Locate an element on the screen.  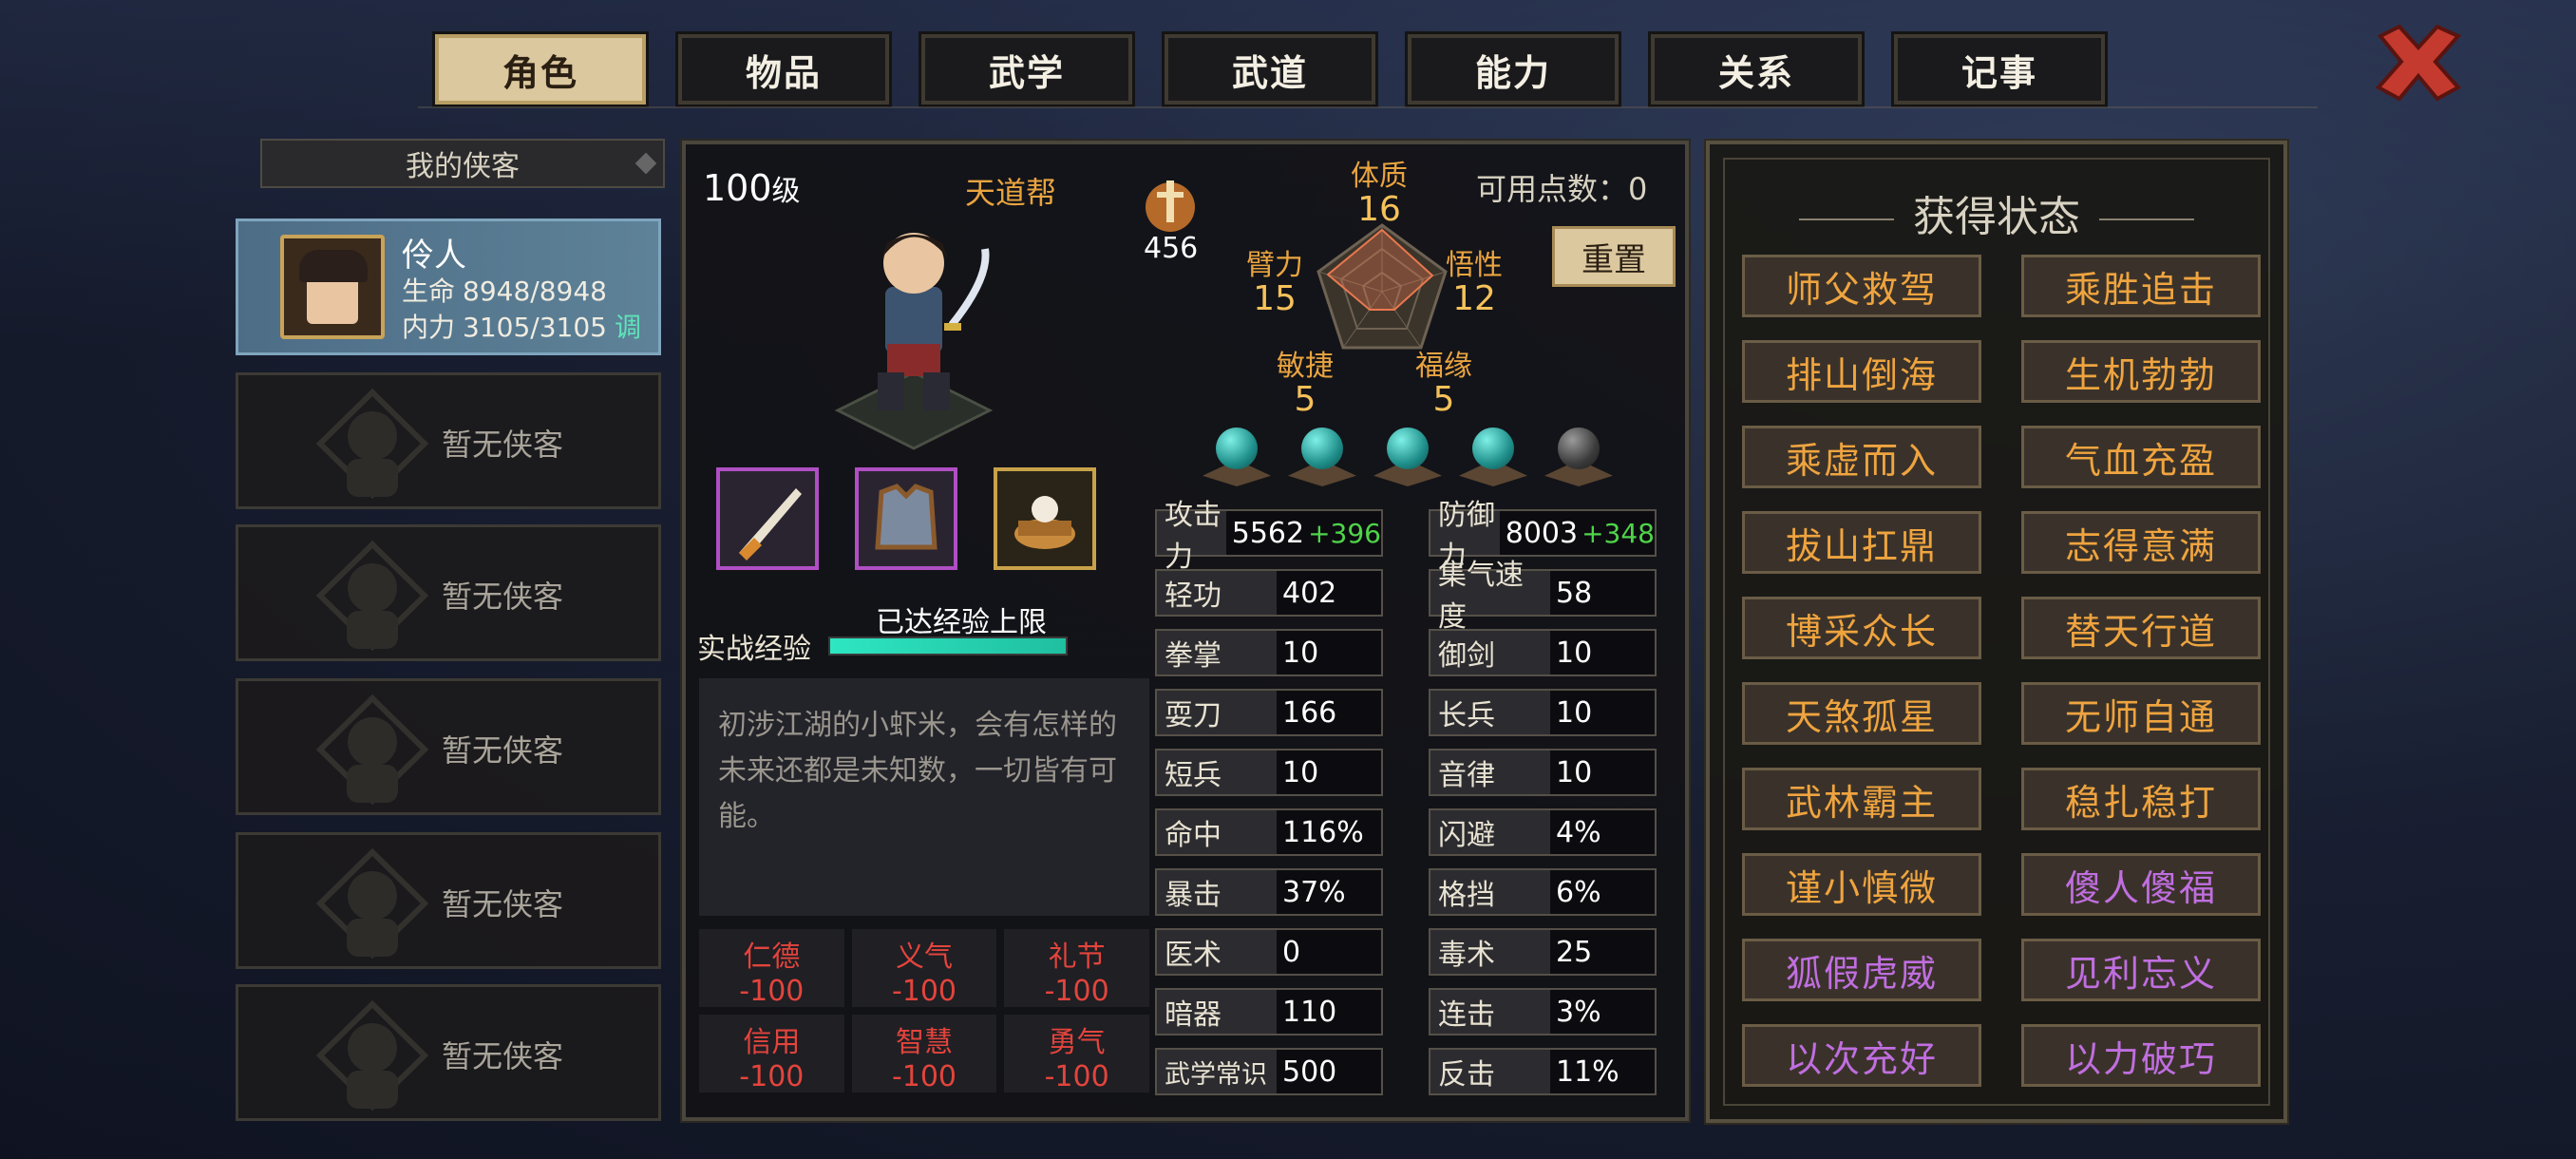
roster-header: 我的侠客 is located at coordinates (462, 163).